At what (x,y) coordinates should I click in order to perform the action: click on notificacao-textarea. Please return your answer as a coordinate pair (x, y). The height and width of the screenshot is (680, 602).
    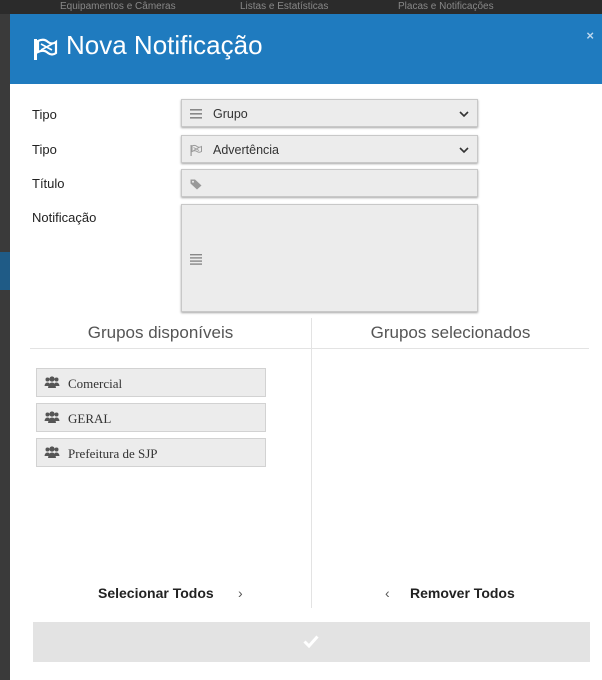
    Looking at the image, I should click on (329, 258).